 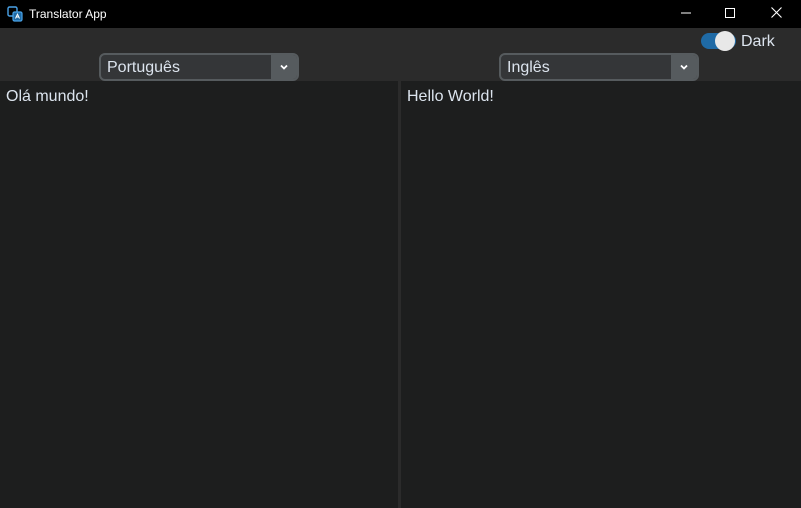 I want to click on target-text: Hello World!, so click(x=450, y=97).